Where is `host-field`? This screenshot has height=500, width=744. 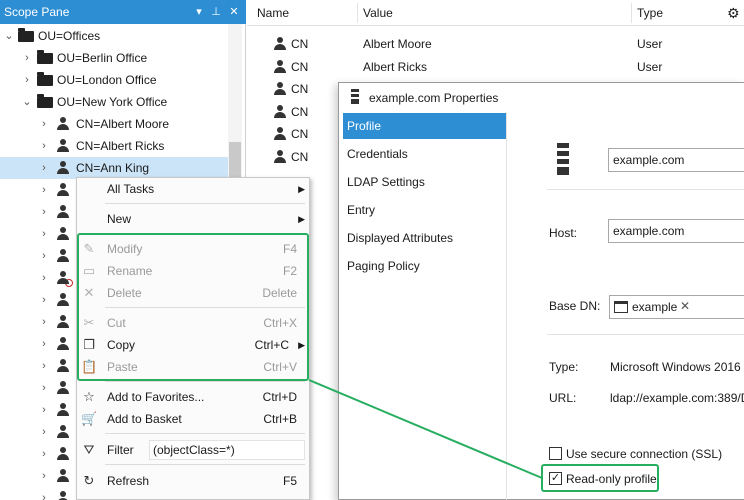
host-field is located at coordinates (676, 231).